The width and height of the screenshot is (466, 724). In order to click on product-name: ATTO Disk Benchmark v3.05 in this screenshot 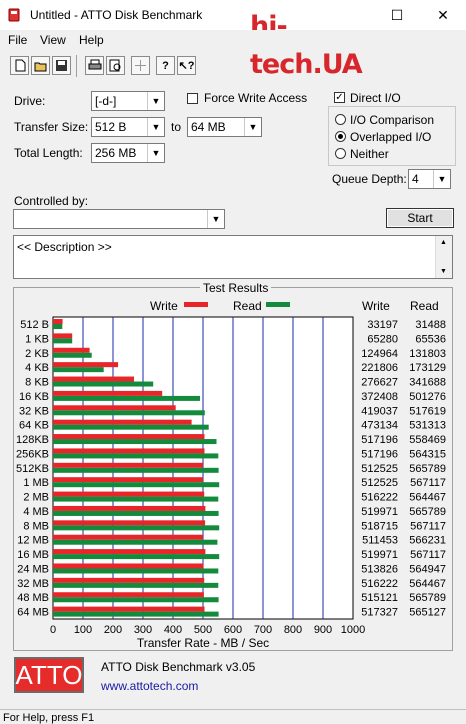, I will do `click(178, 667)`.